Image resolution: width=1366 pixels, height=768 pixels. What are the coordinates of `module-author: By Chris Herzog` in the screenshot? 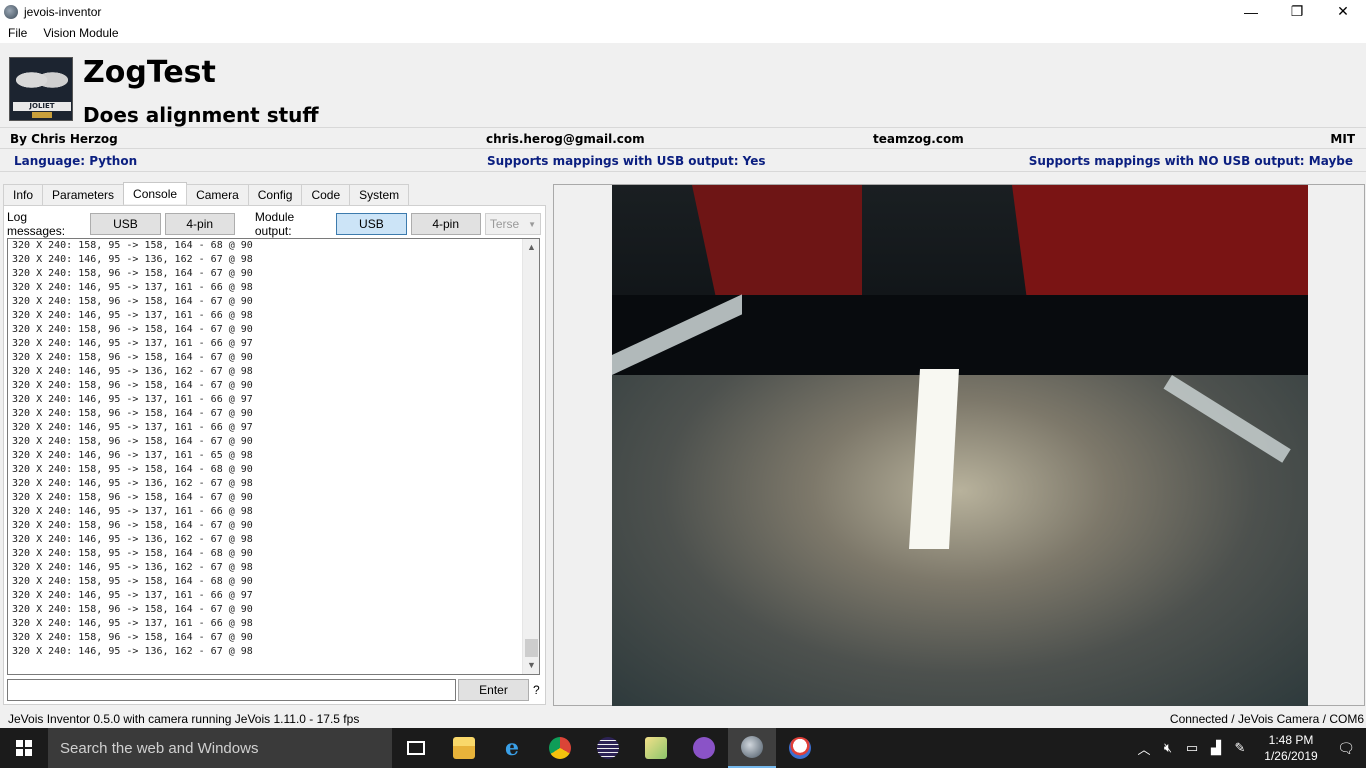 It's located at (64, 139).